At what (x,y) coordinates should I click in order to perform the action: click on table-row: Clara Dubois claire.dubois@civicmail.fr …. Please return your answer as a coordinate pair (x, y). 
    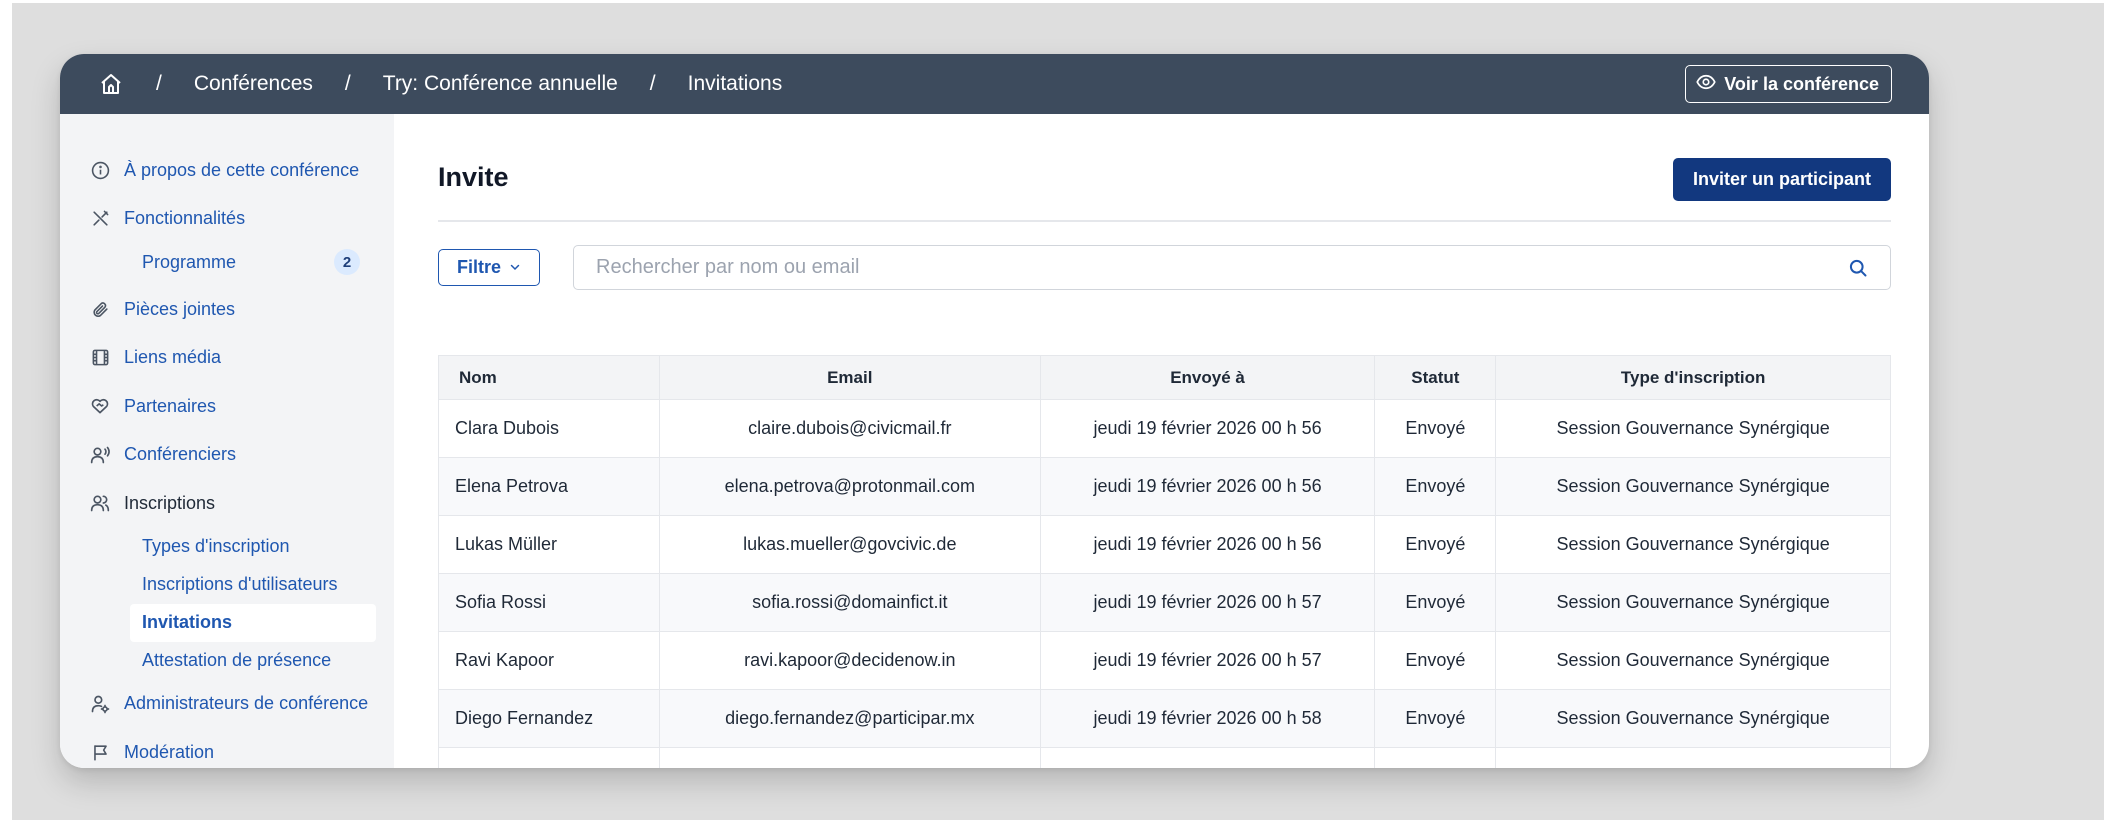
    Looking at the image, I should click on (1164, 428).